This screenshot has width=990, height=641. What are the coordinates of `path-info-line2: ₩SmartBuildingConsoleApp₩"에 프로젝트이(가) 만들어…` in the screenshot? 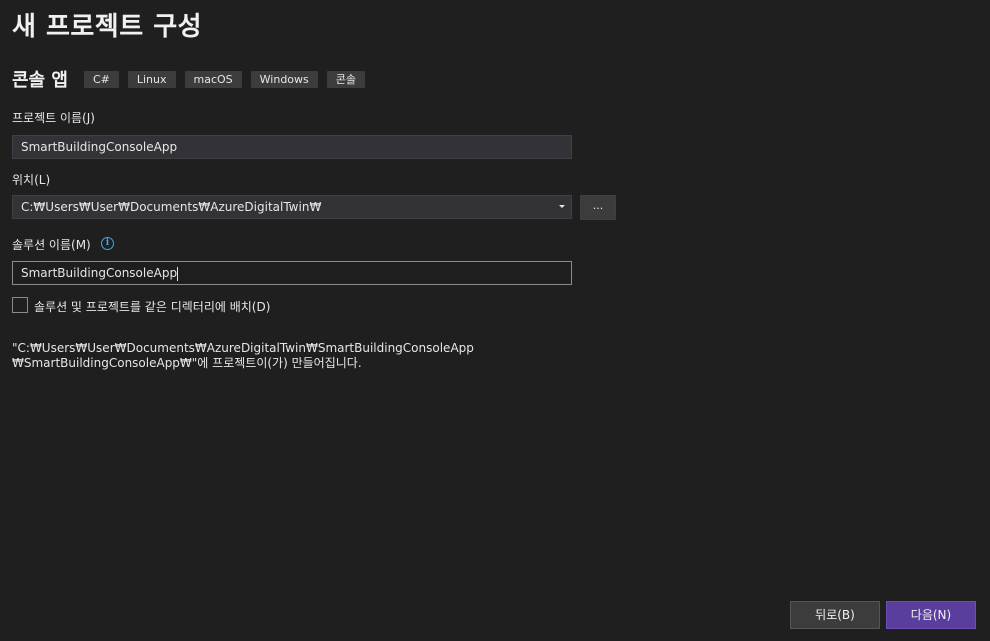 It's located at (187, 363).